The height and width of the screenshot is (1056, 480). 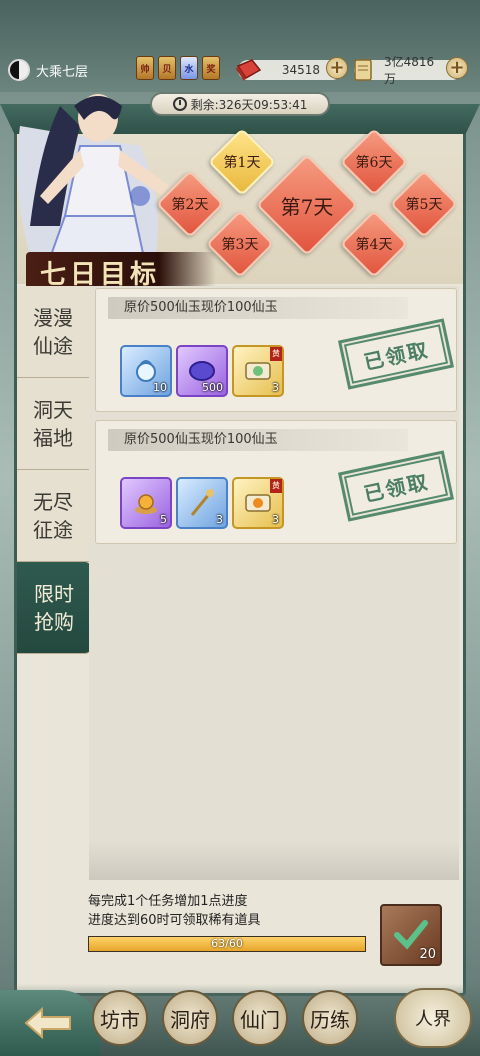 I want to click on nav-fangshi: 坊市, so click(x=120, y=1018).